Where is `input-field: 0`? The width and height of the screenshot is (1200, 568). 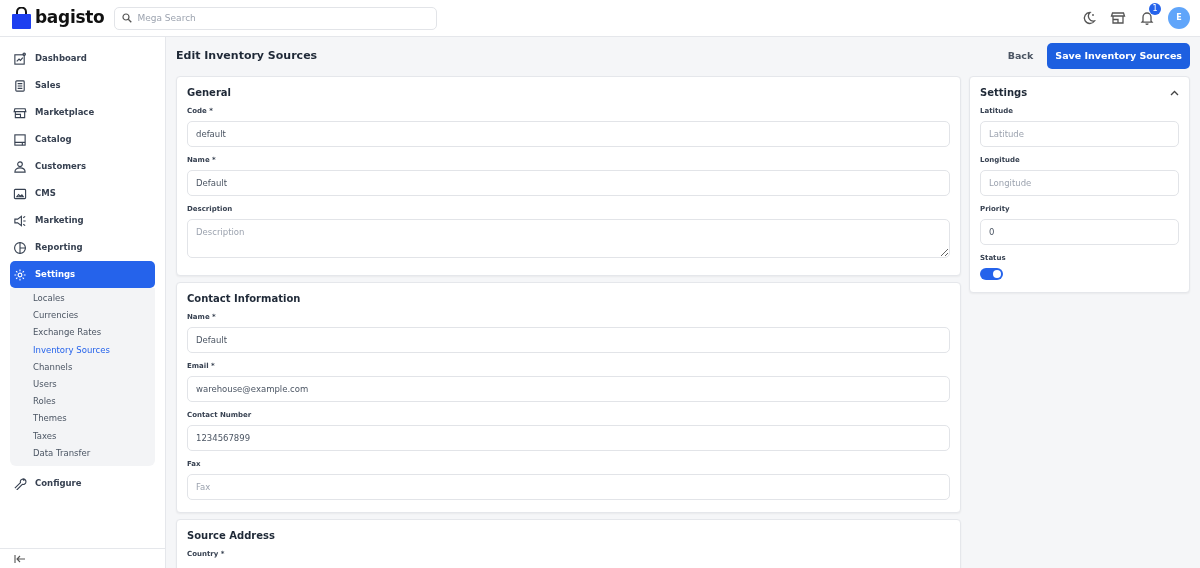
input-field: 0 is located at coordinates (1079, 232).